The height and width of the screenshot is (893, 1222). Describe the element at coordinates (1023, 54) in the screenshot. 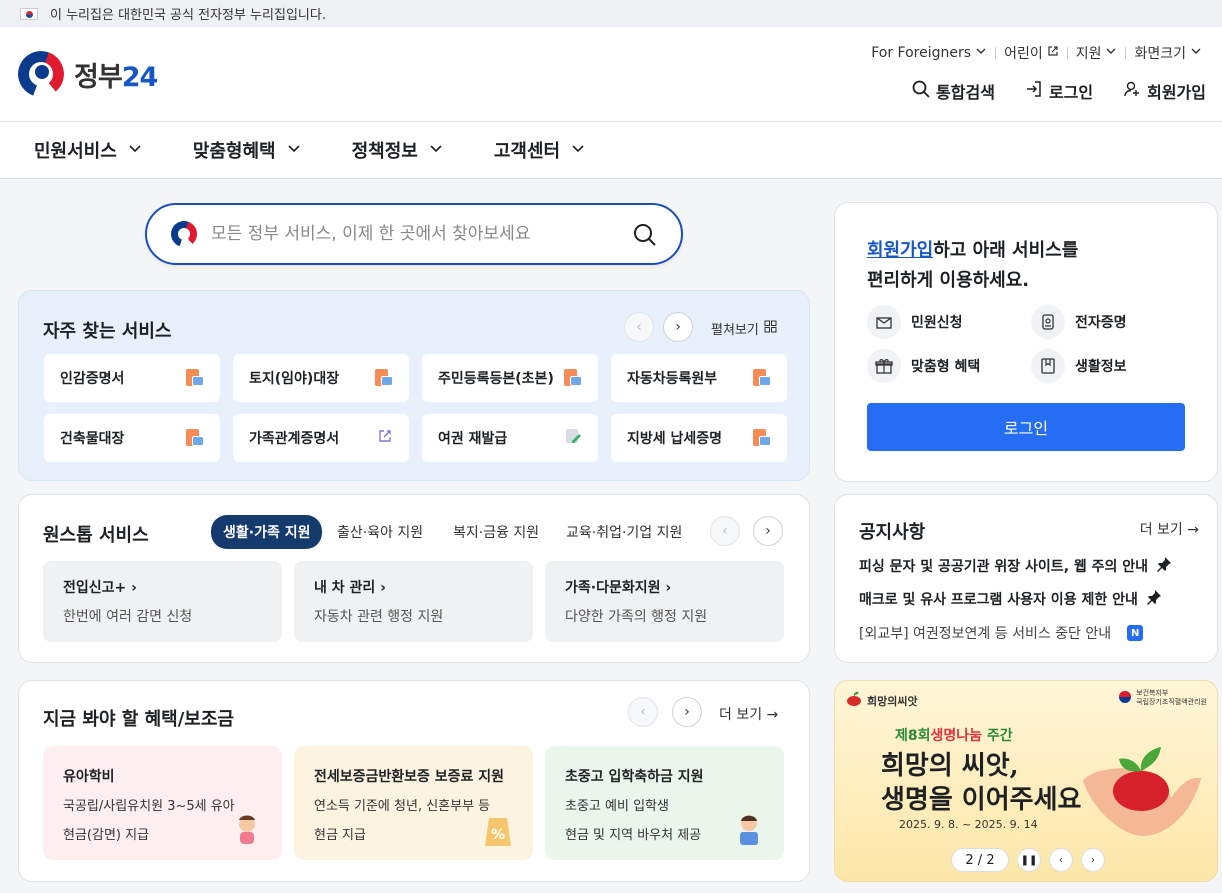

I see `kids-label: 어린이` at that location.